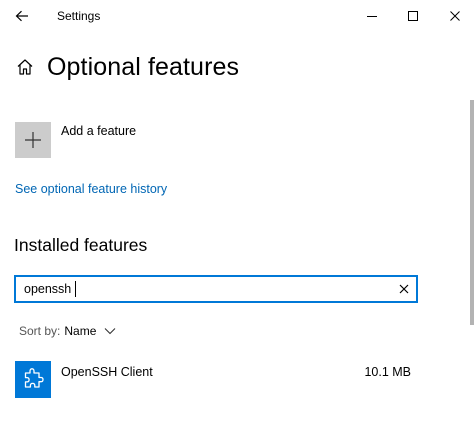 Image resolution: width=474 pixels, height=430 pixels. What do you see at coordinates (40, 331) in the screenshot?
I see `sort-label: Sort by:` at bounding box center [40, 331].